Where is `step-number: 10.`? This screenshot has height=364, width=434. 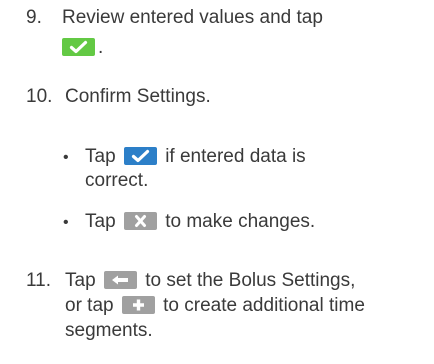 step-number: 10. is located at coordinates (39, 96).